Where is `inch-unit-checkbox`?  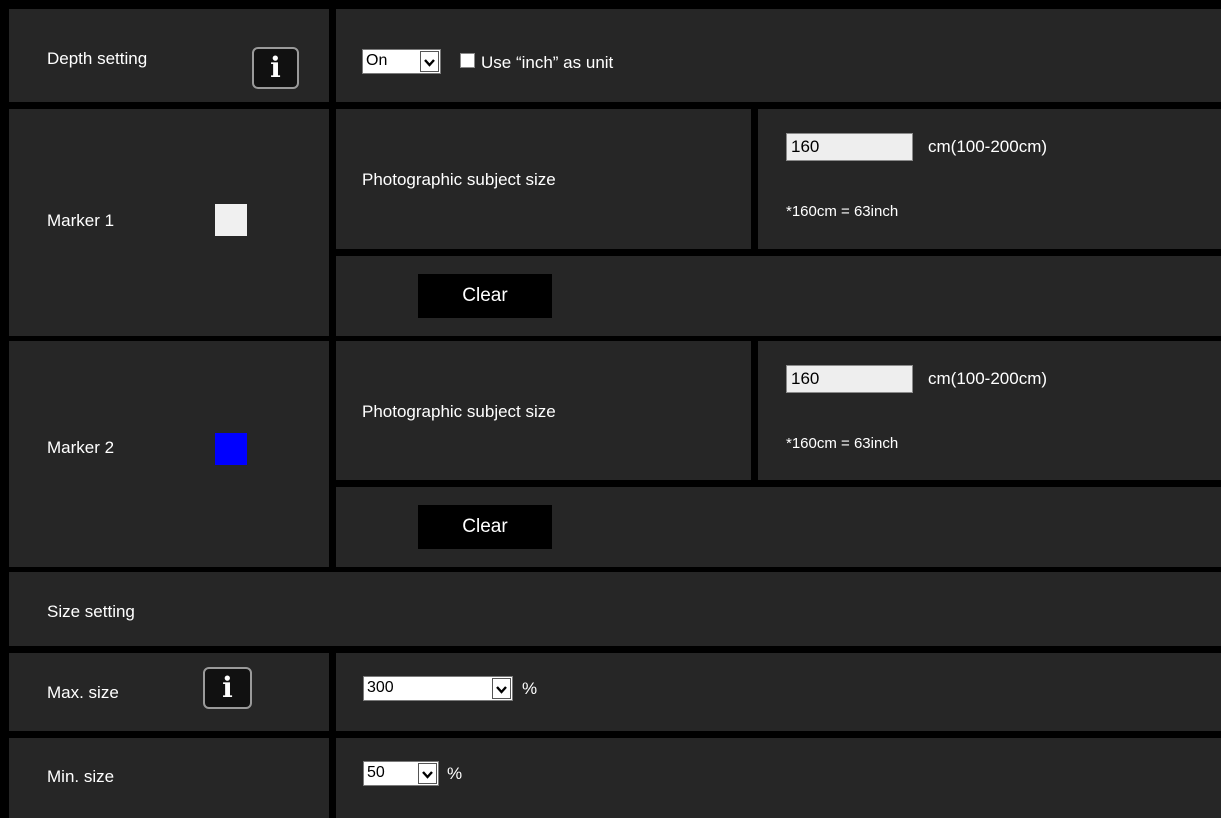
inch-unit-checkbox is located at coordinates (467, 60).